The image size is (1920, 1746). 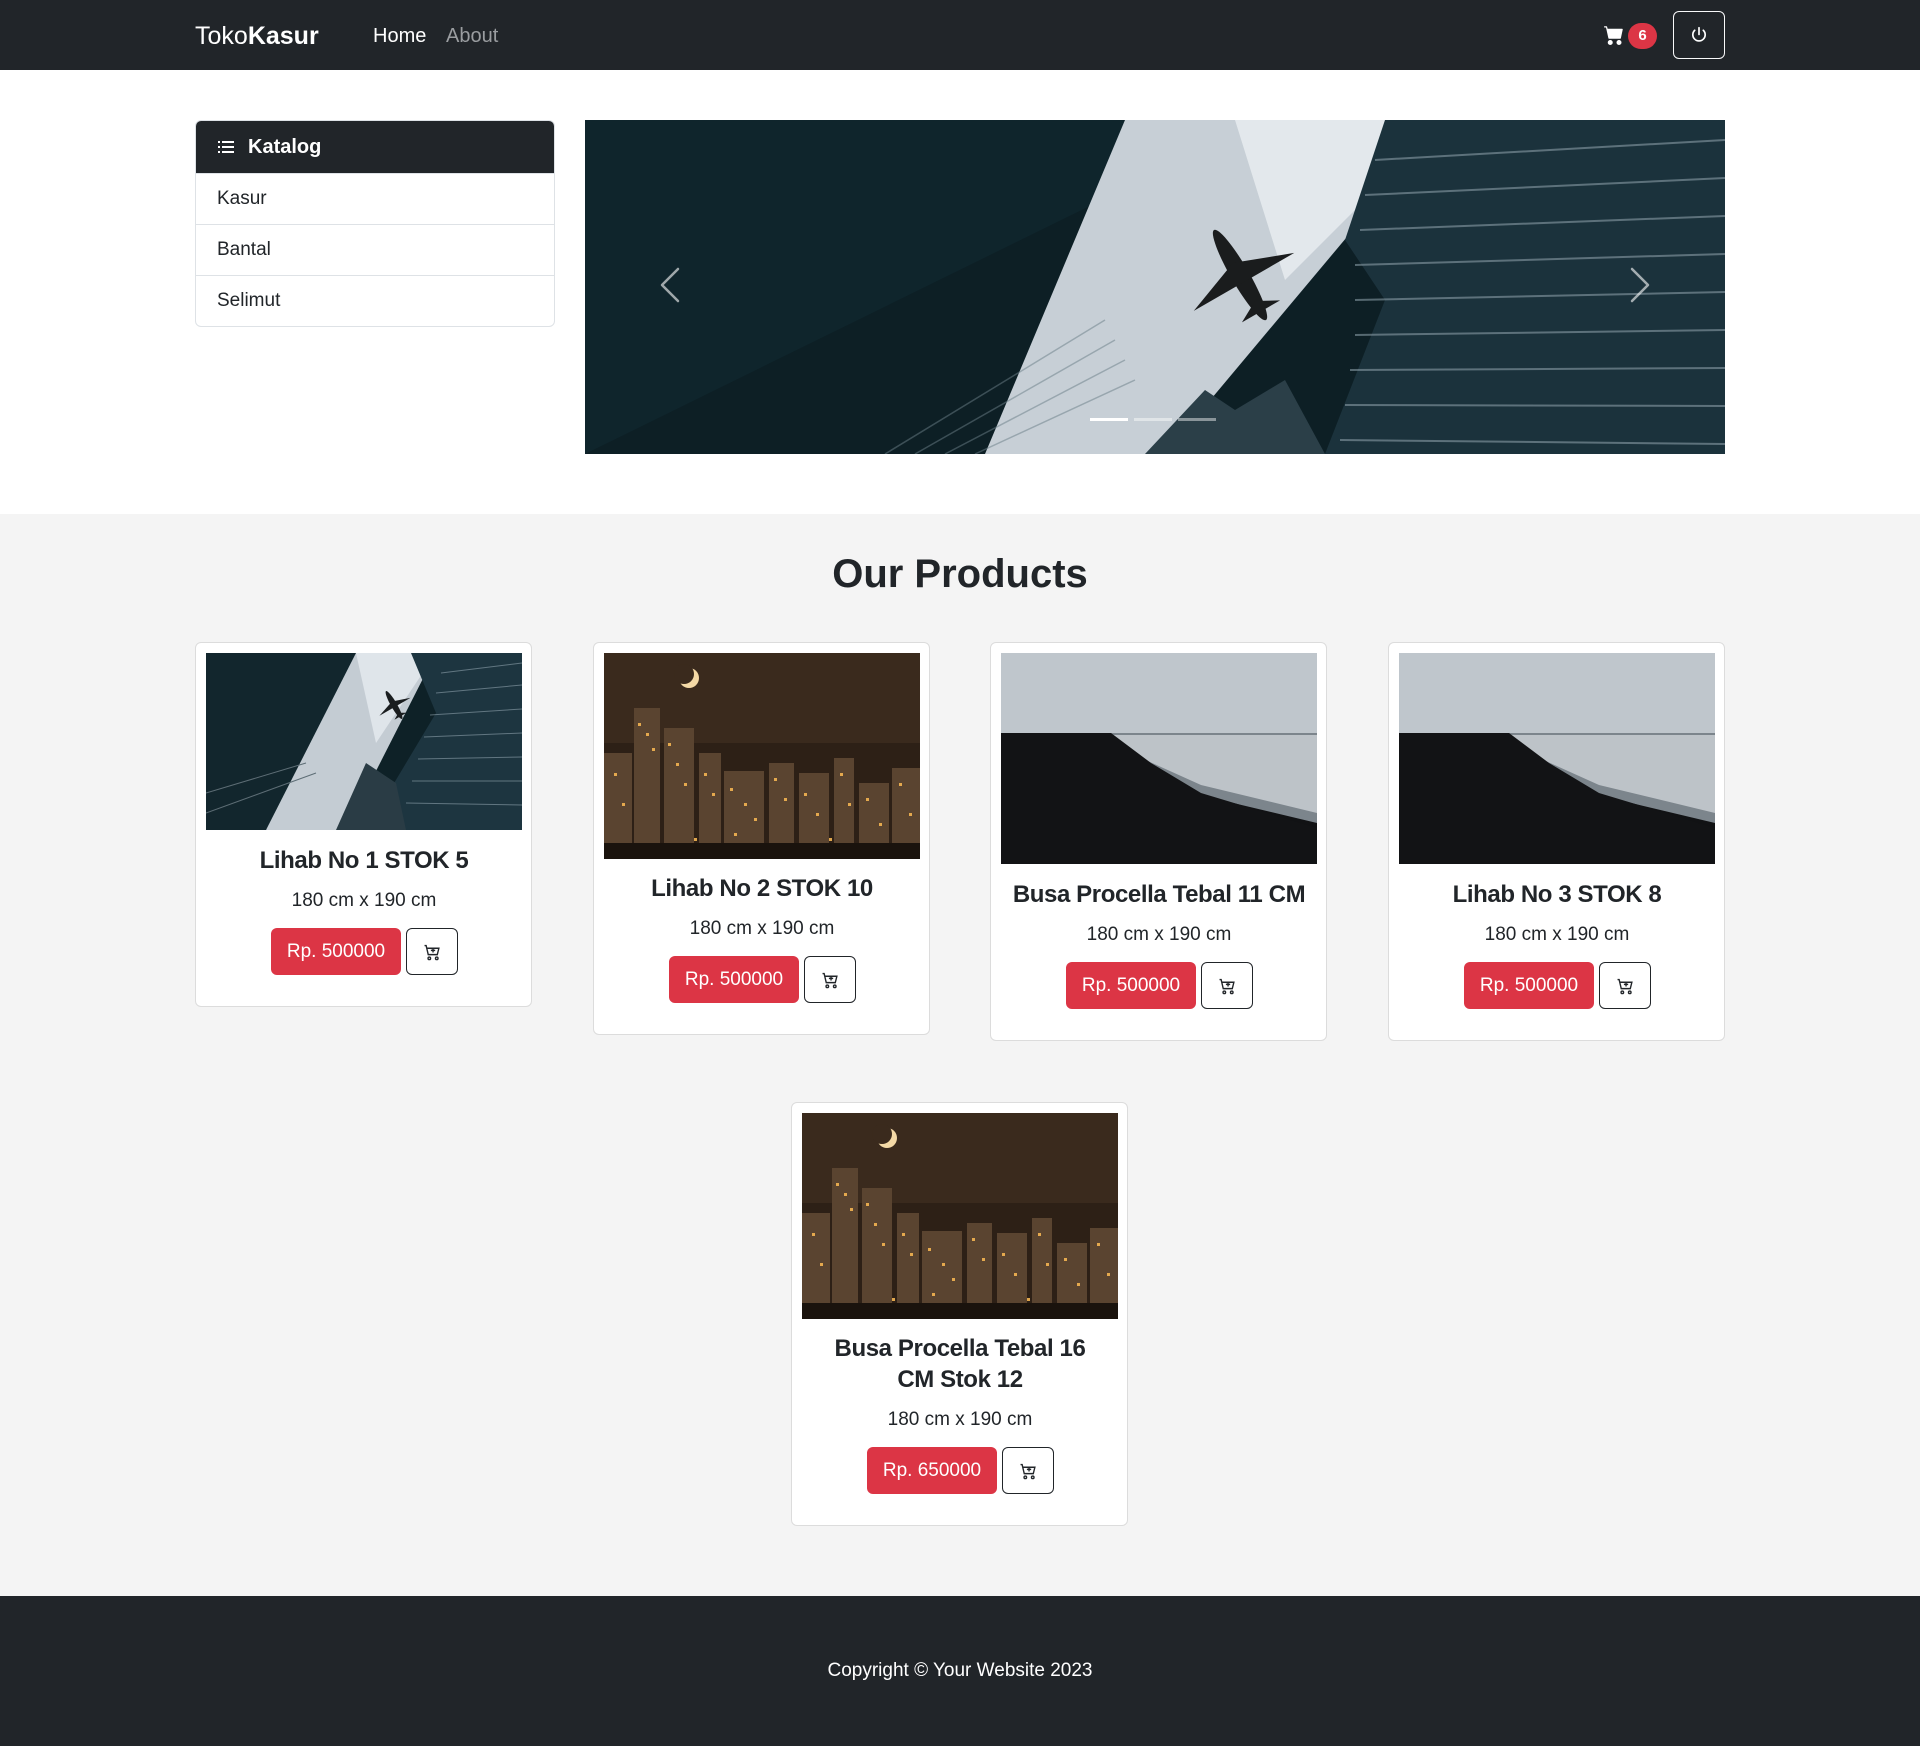 What do you see at coordinates (226, 147) in the screenshot?
I see `list-icon` at bounding box center [226, 147].